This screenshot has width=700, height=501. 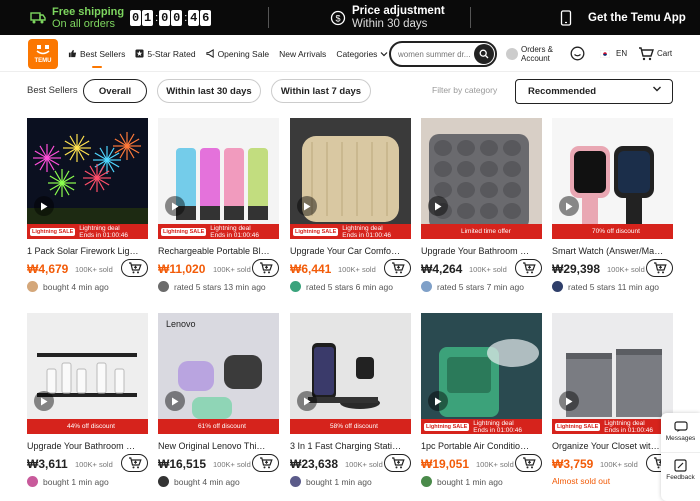 I want to click on nav-opening-sale: Opening Sale, so click(x=237, y=53).